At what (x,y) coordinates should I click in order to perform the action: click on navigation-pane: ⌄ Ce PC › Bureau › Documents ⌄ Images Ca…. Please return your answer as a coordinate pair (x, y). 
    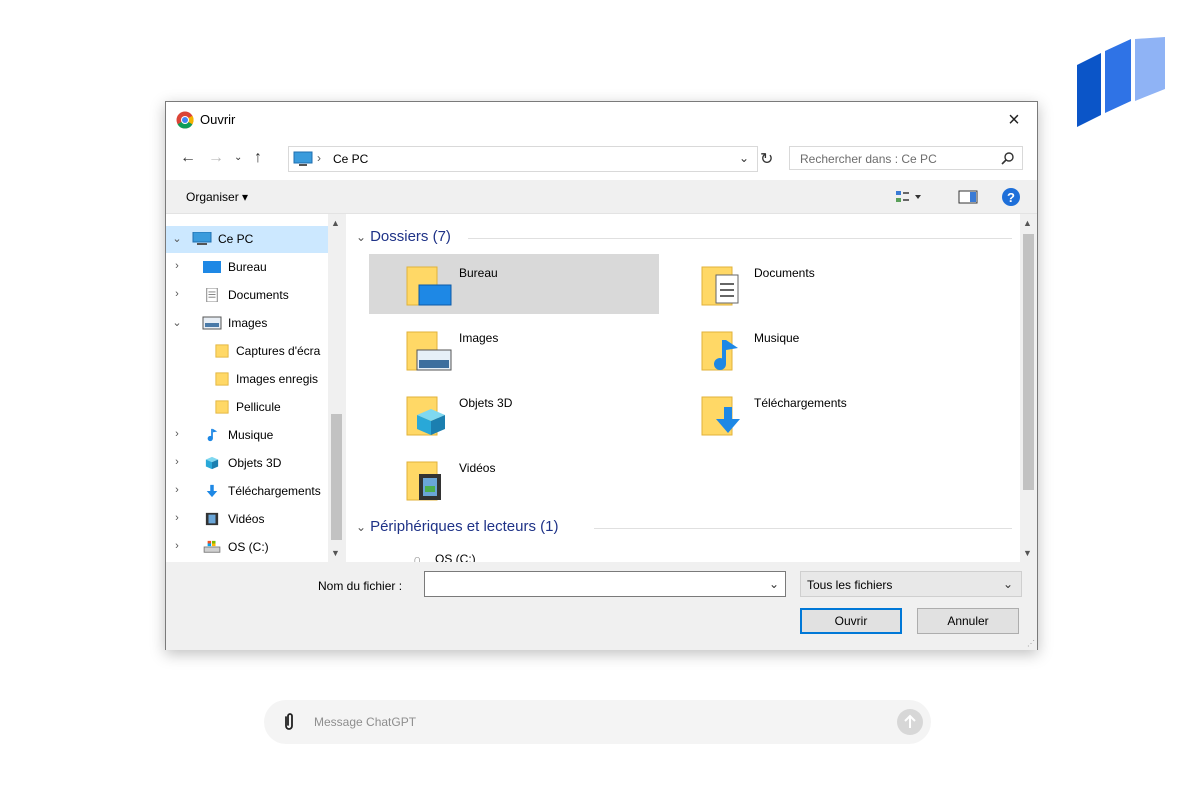
    Looking at the image, I should click on (256, 388).